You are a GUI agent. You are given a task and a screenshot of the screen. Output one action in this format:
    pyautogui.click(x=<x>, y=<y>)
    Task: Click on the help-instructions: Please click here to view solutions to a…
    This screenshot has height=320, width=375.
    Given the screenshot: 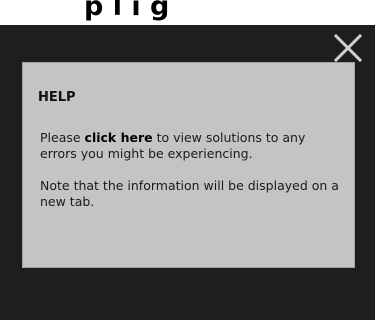 What is the action you would take?
    pyautogui.click(x=190, y=146)
    